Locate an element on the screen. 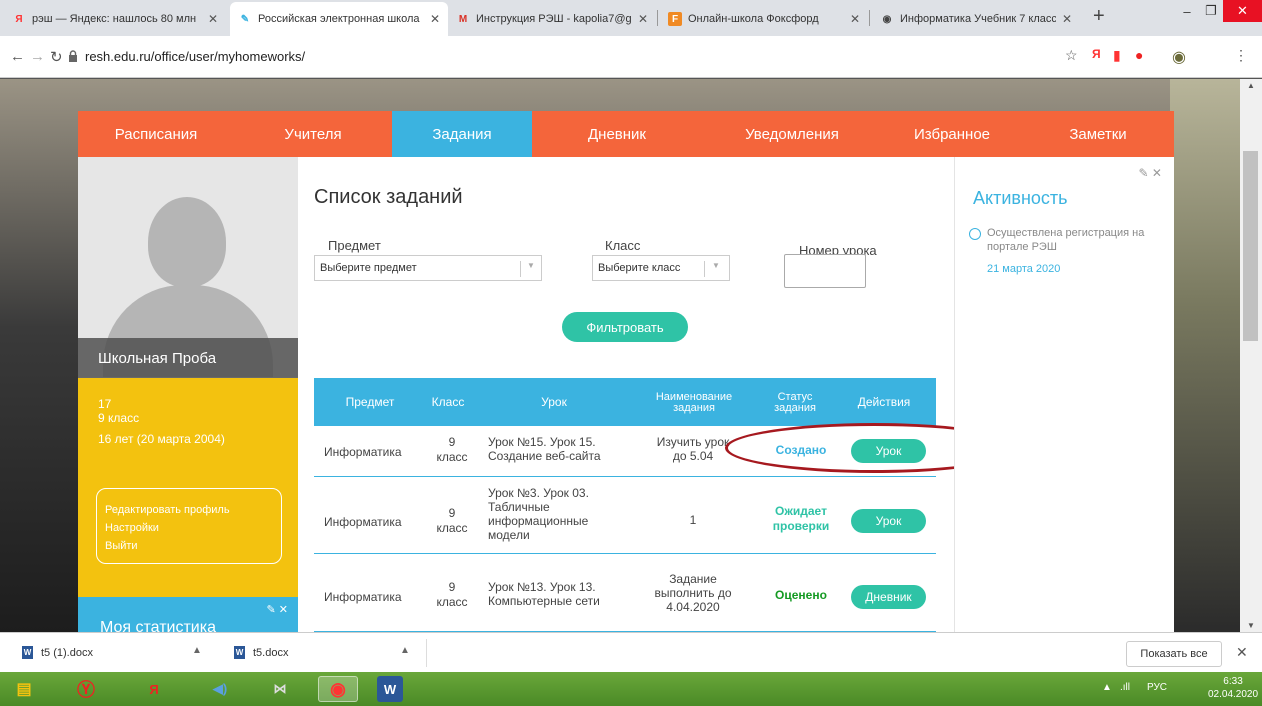 This screenshot has height=706, width=1262. diary-button: Дневник is located at coordinates (888, 597).